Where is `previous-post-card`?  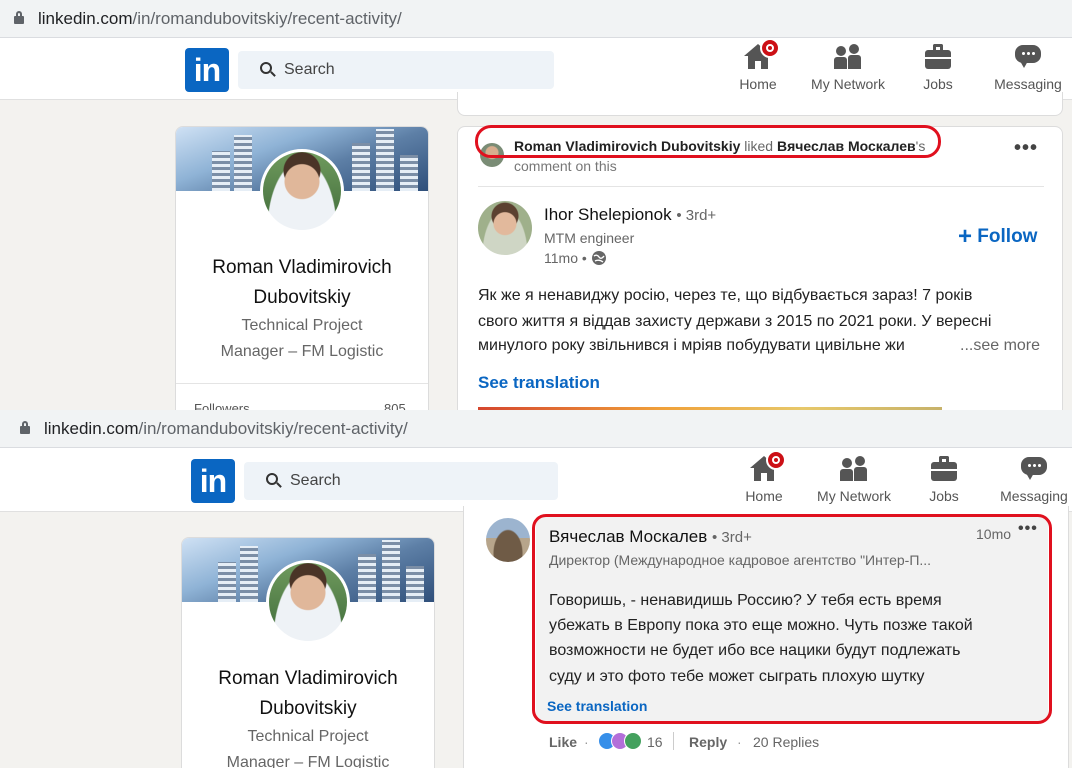
previous-post-card is located at coordinates (760, 104).